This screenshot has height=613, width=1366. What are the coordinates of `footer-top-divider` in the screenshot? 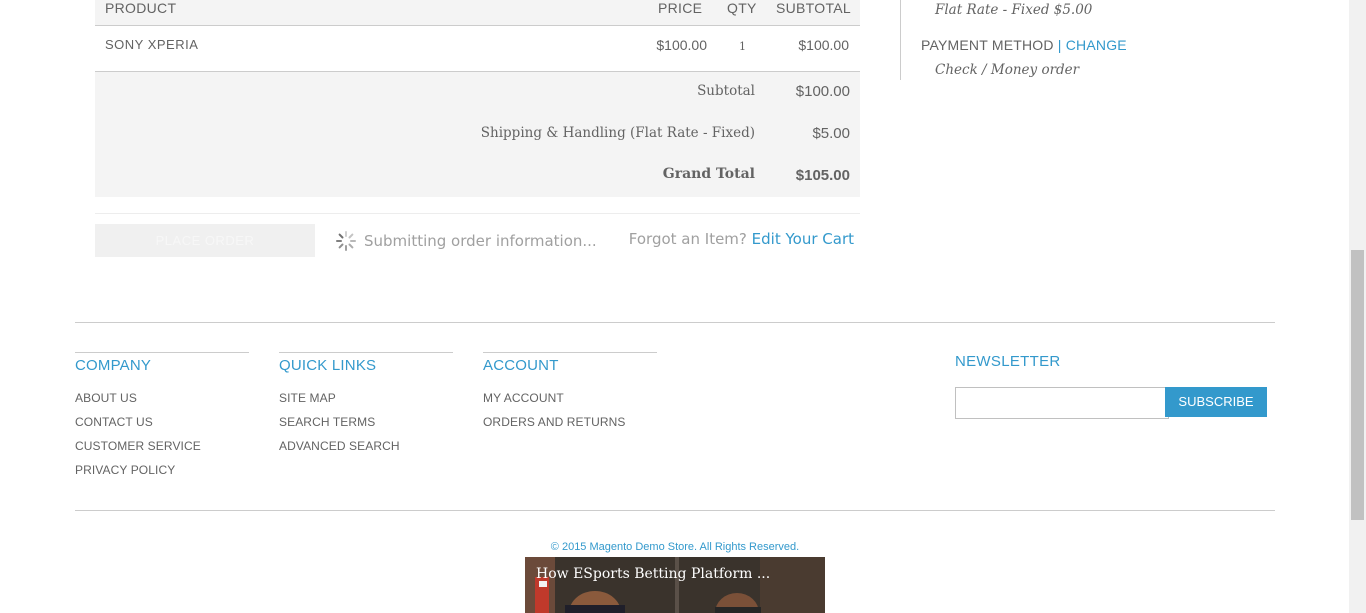 It's located at (675, 322).